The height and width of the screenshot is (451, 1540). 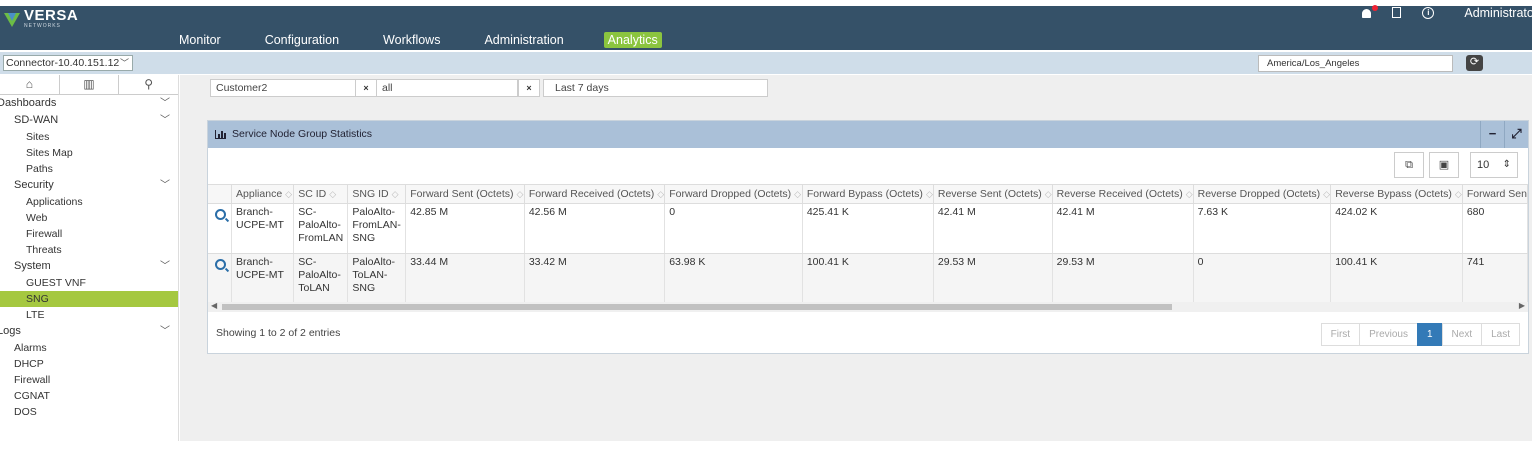 What do you see at coordinates (41, 19) in the screenshot?
I see `versa-logo: VERSA NETWORKS` at bounding box center [41, 19].